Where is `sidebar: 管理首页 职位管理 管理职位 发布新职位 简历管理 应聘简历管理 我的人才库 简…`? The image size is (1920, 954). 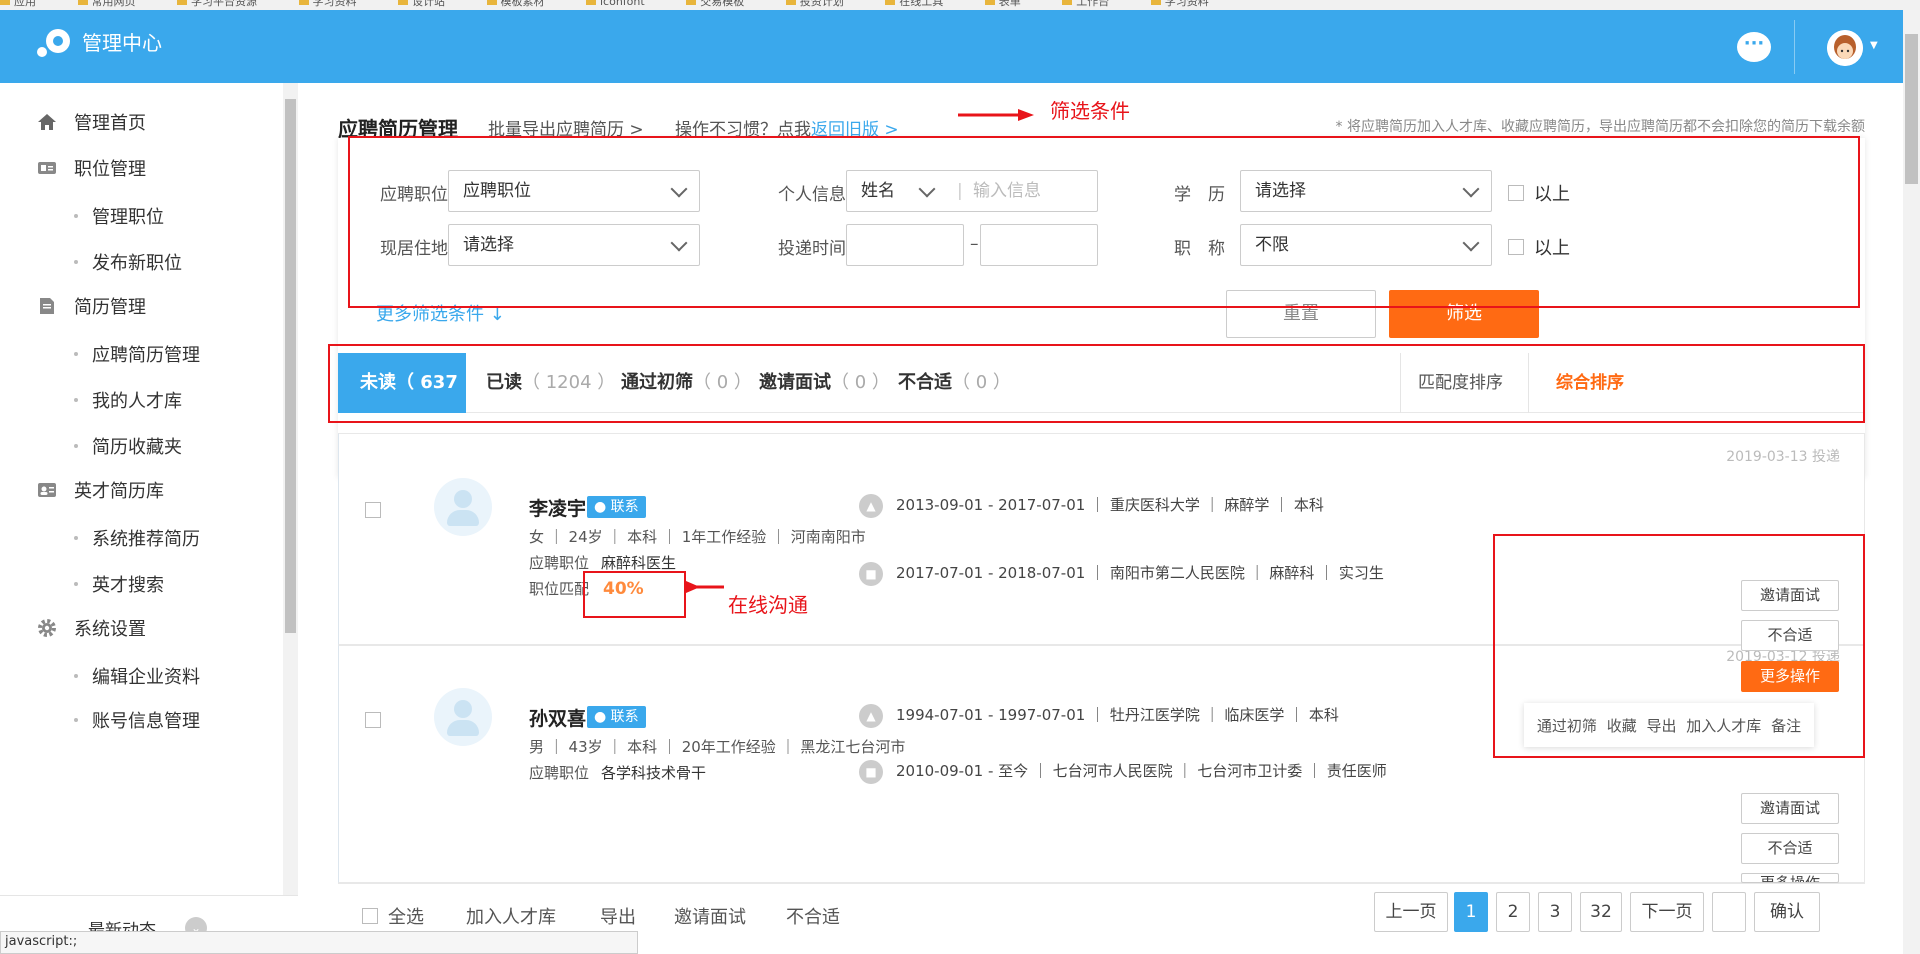 sidebar: 管理首页 职位管理 管理职位 发布新职位 简历管理 应聘简历管理 我的人才库 简… is located at coordinates (149, 518).